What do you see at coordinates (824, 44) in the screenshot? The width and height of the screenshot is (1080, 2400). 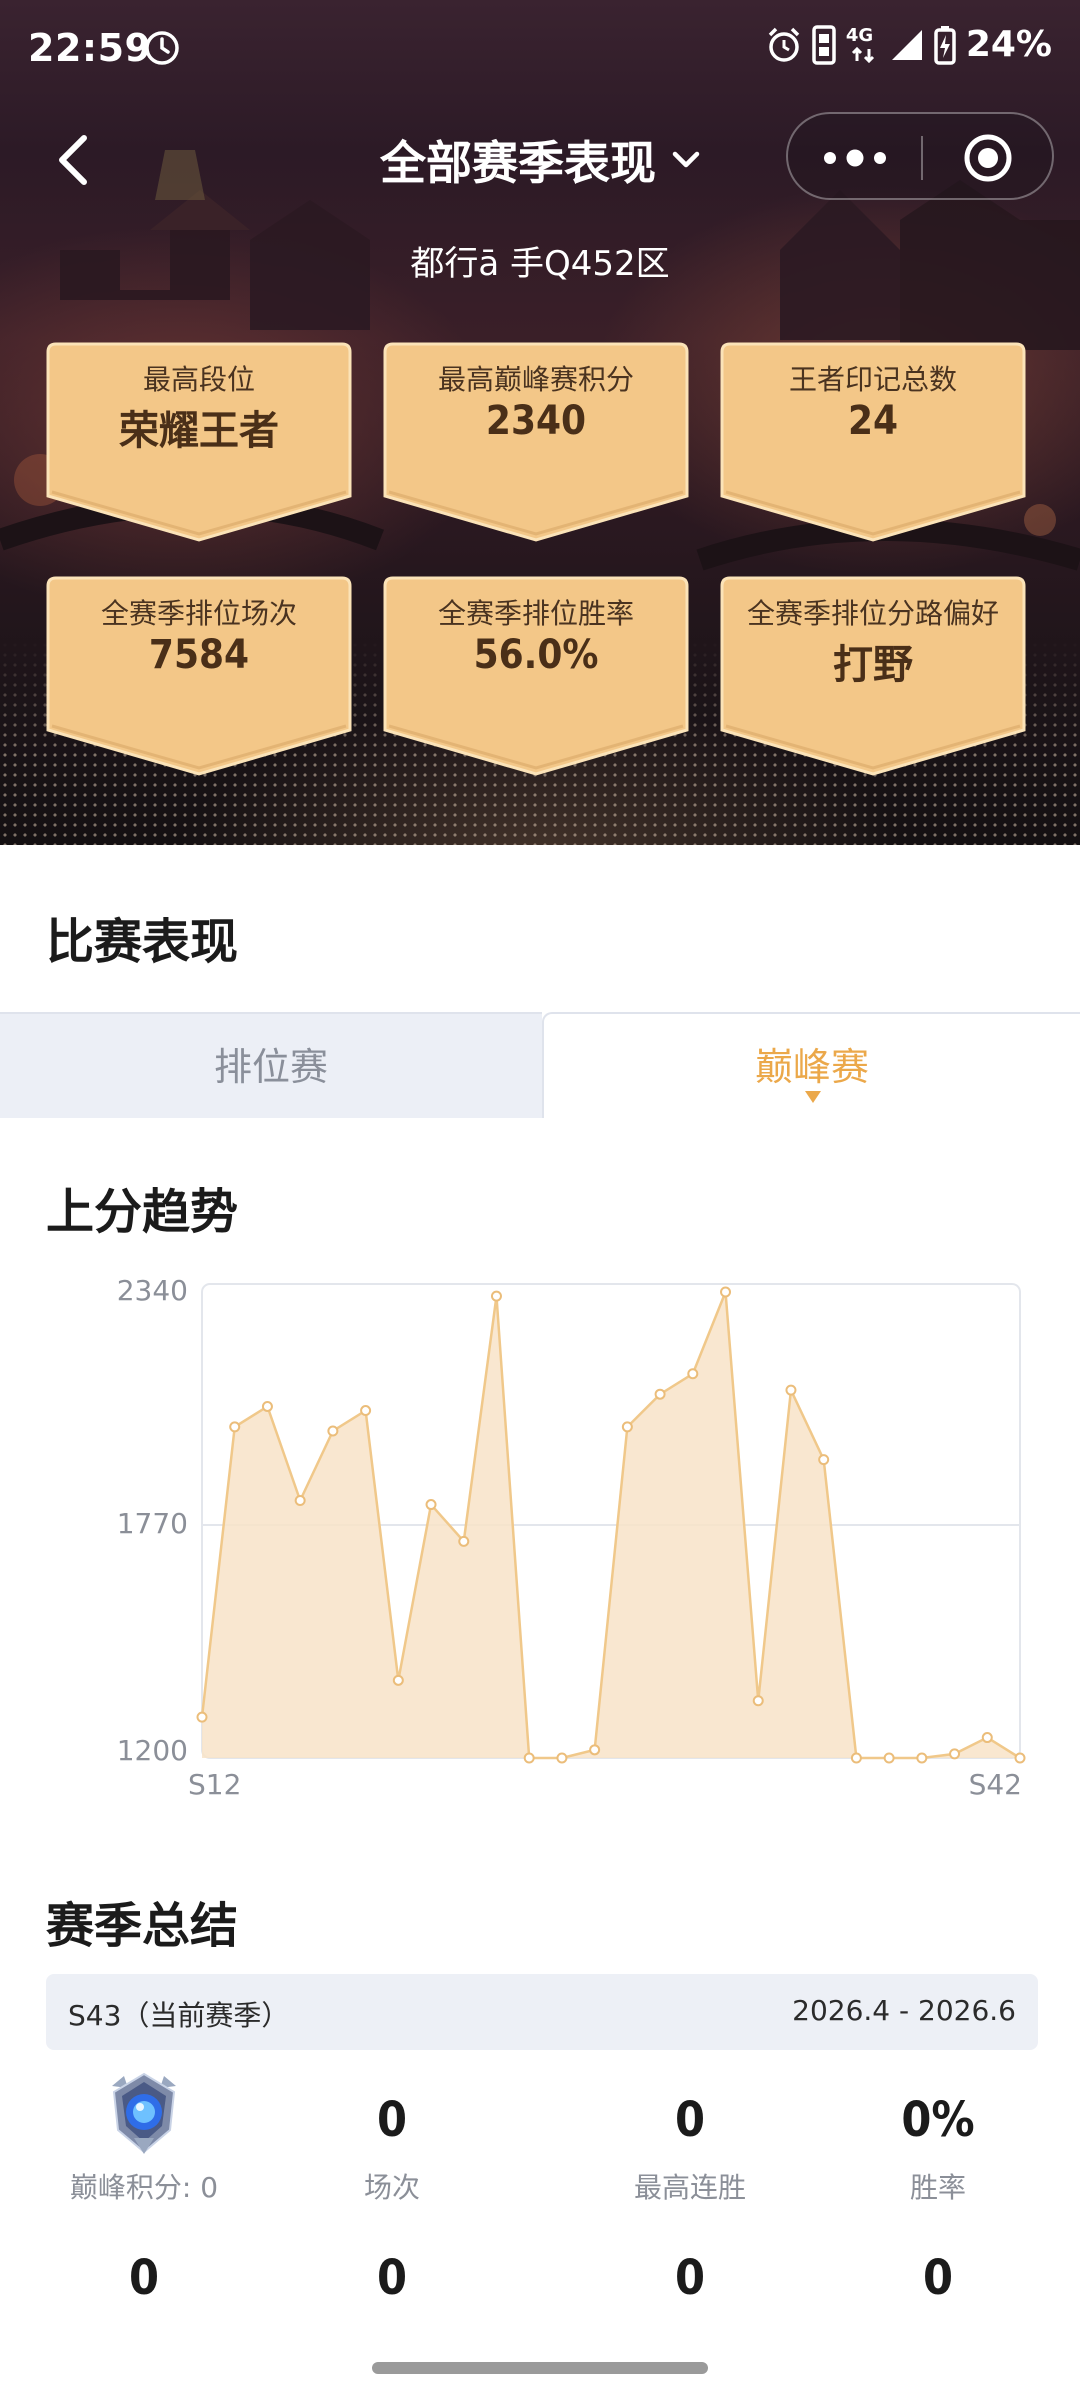 I see `hd-icon` at bounding box center [824, 44].